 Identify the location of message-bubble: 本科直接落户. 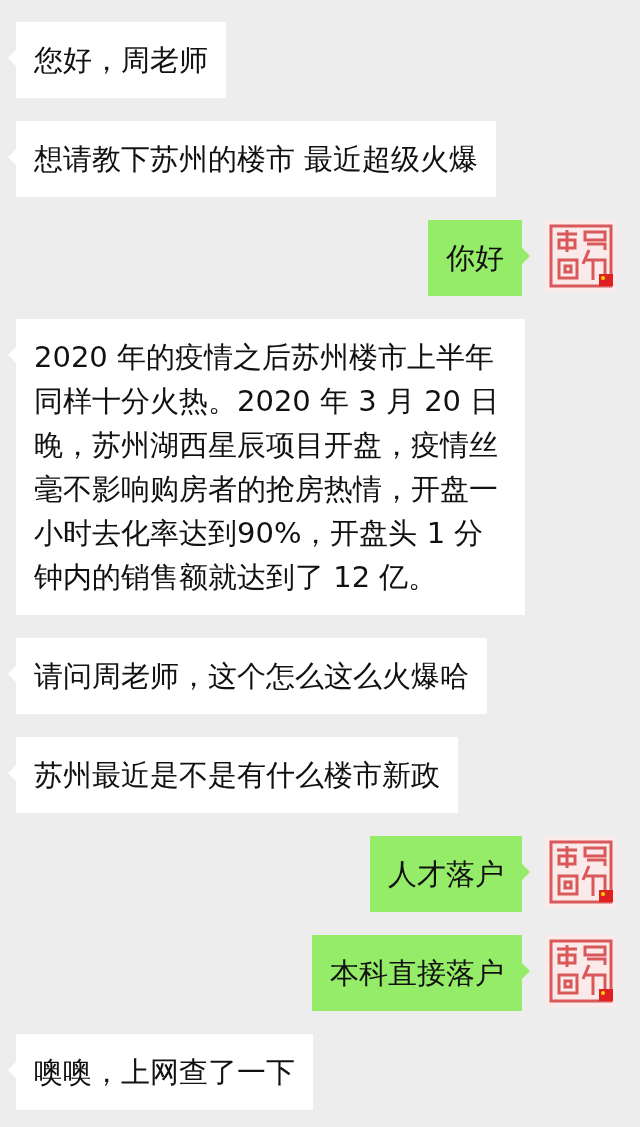
(421, 973).